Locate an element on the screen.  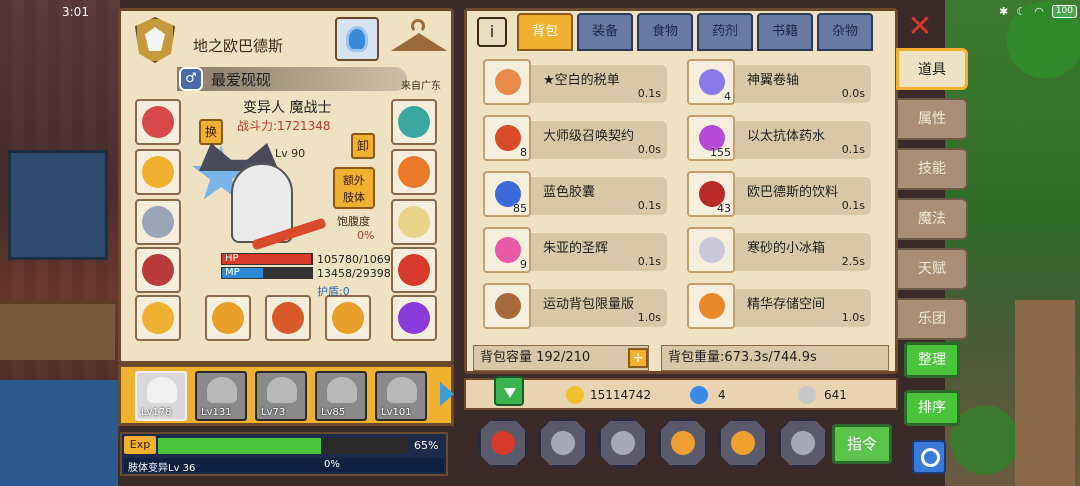
item-name: 神翼卷轴 is located at coordinates (773, 80).